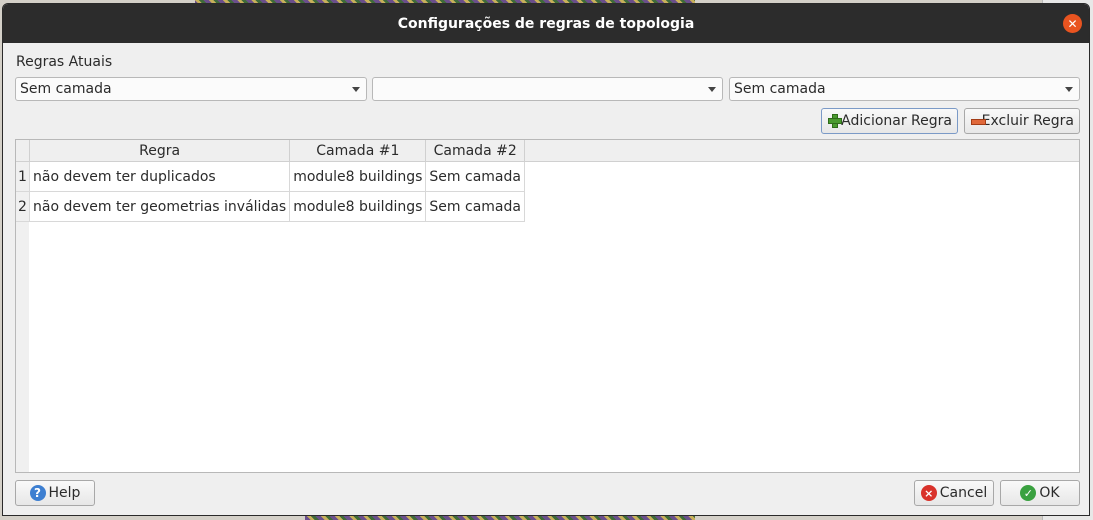 This screenshot has width=1093, height=520. What do you see at coordinates (978, 121) in the screenshot?
I see `minus-icon` at bounding box center [978, 121].